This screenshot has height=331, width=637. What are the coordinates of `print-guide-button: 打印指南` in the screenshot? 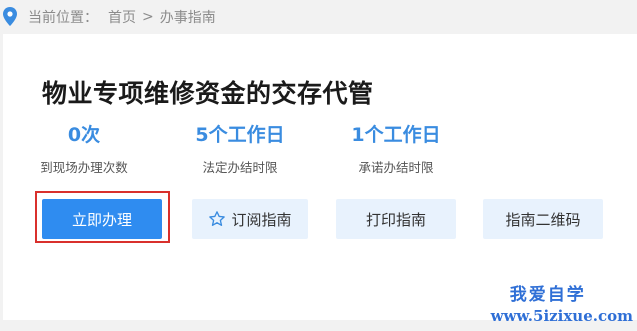 It's located at (396, 219).